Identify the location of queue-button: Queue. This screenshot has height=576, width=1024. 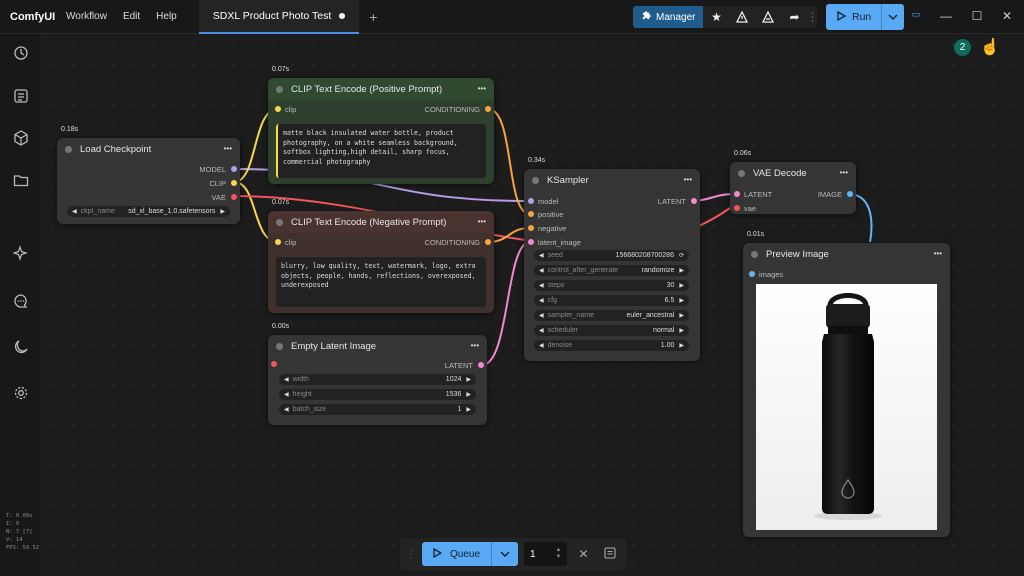
(470, 554).